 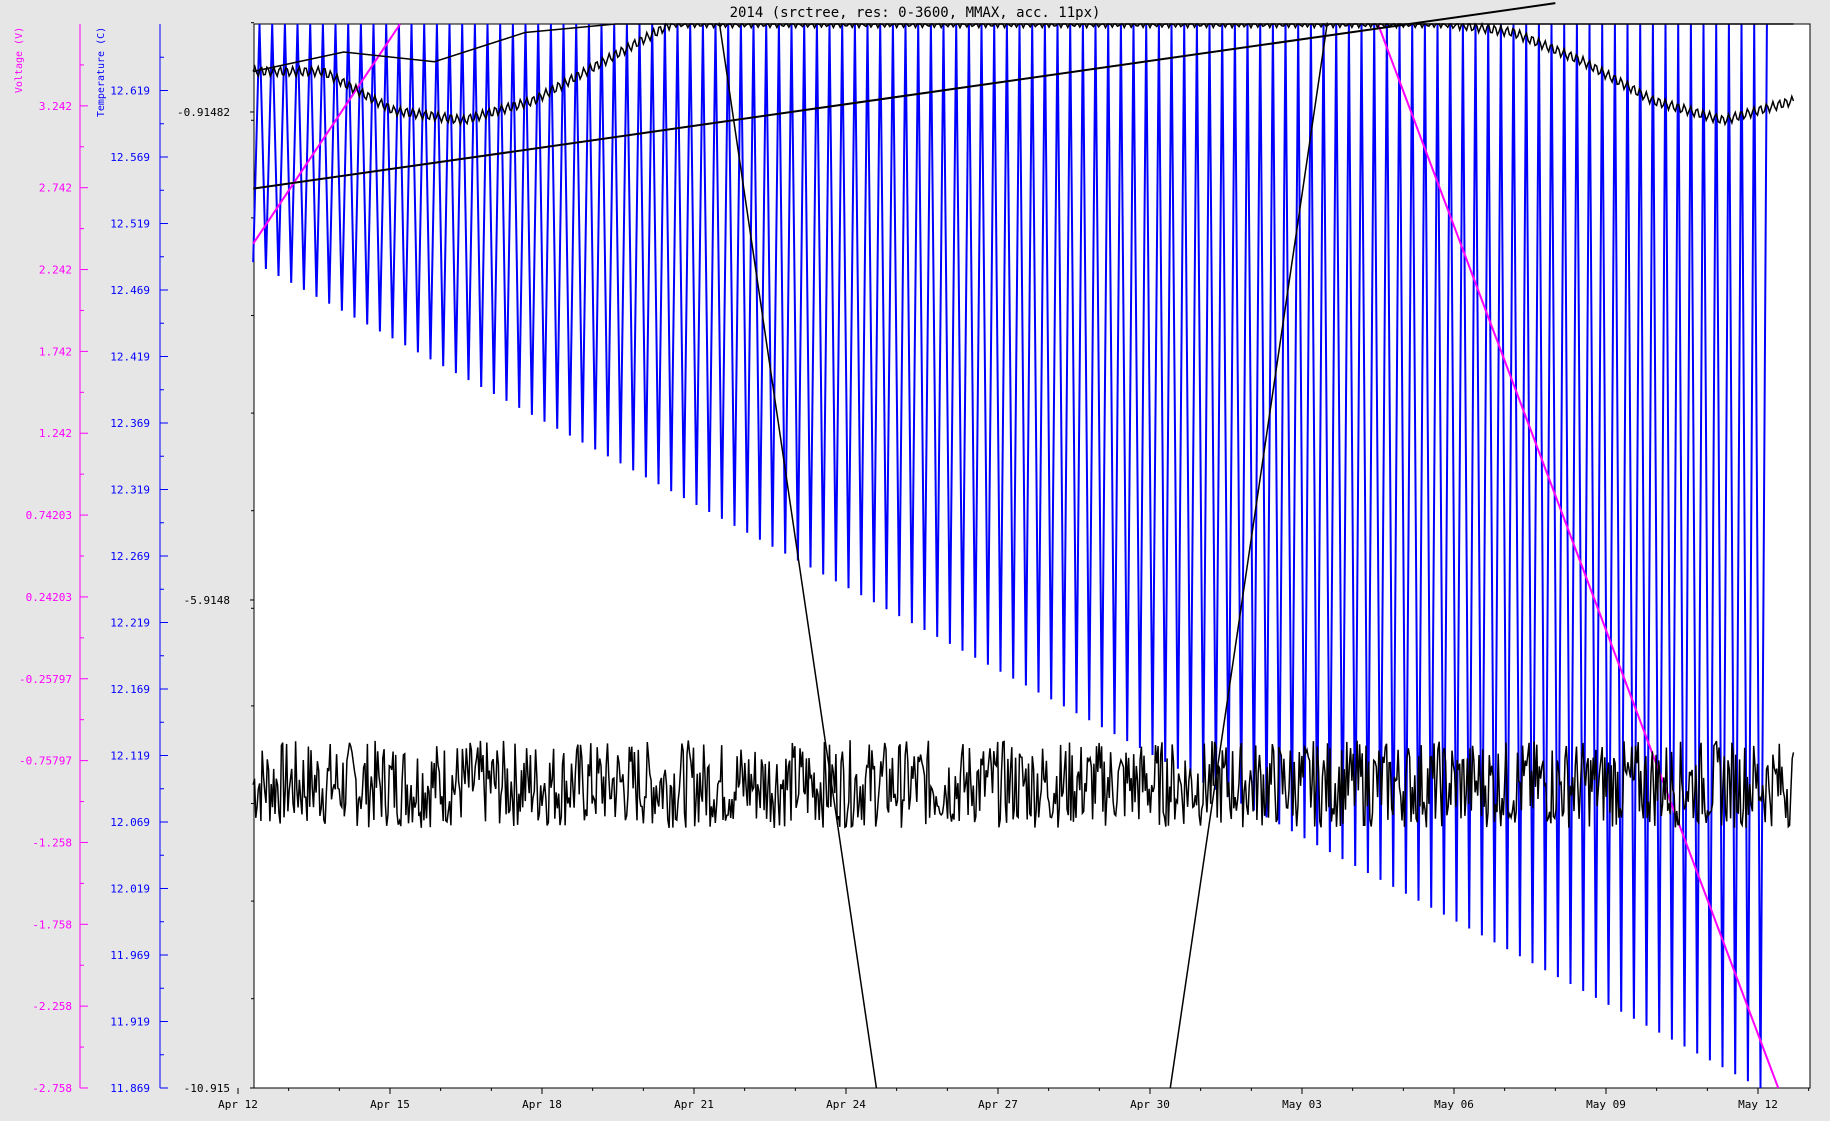 What do you see at coordinates (52, 1006) in the screenshot?
I see `voltage-tick-label: -2.258` at bounding box center [52, 1006].